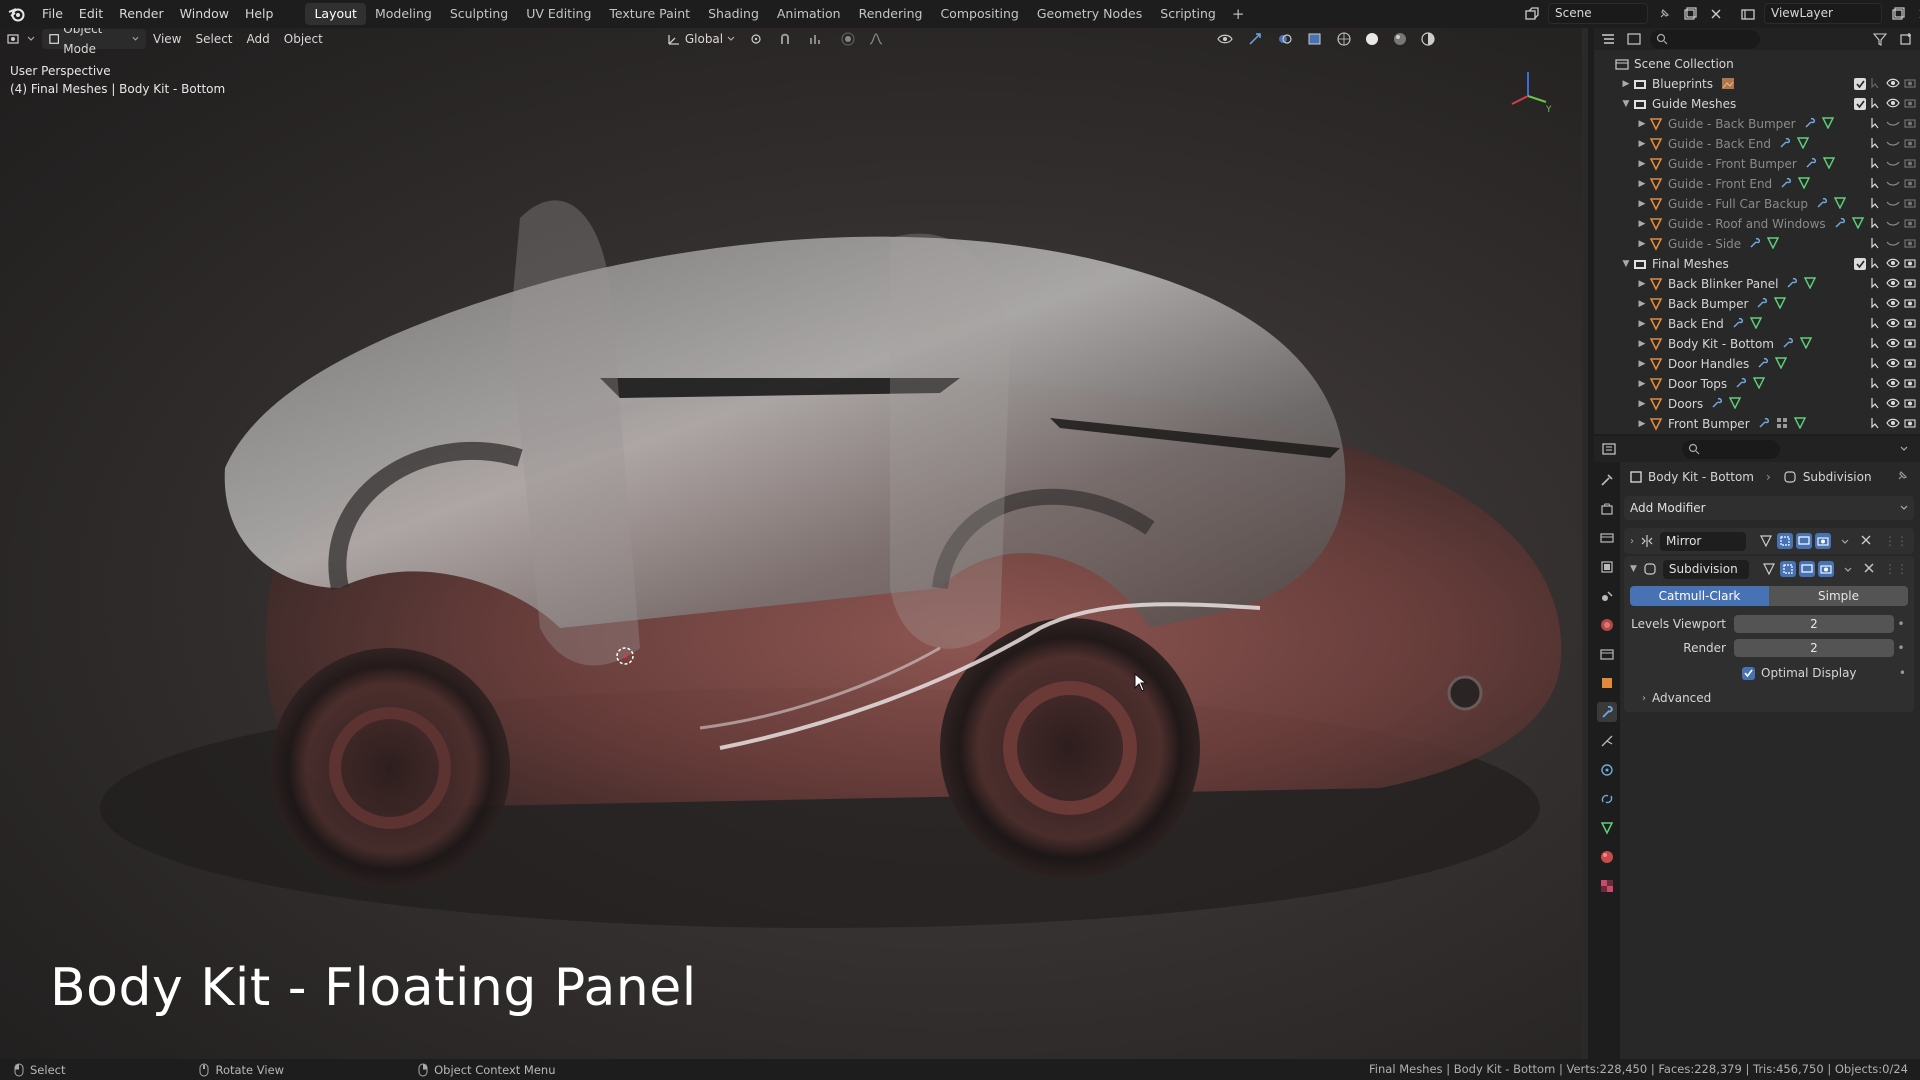 The height and width of the screenshot is (1080, 1920). I want to click on tab-texture-icon, so click(1607, 886).